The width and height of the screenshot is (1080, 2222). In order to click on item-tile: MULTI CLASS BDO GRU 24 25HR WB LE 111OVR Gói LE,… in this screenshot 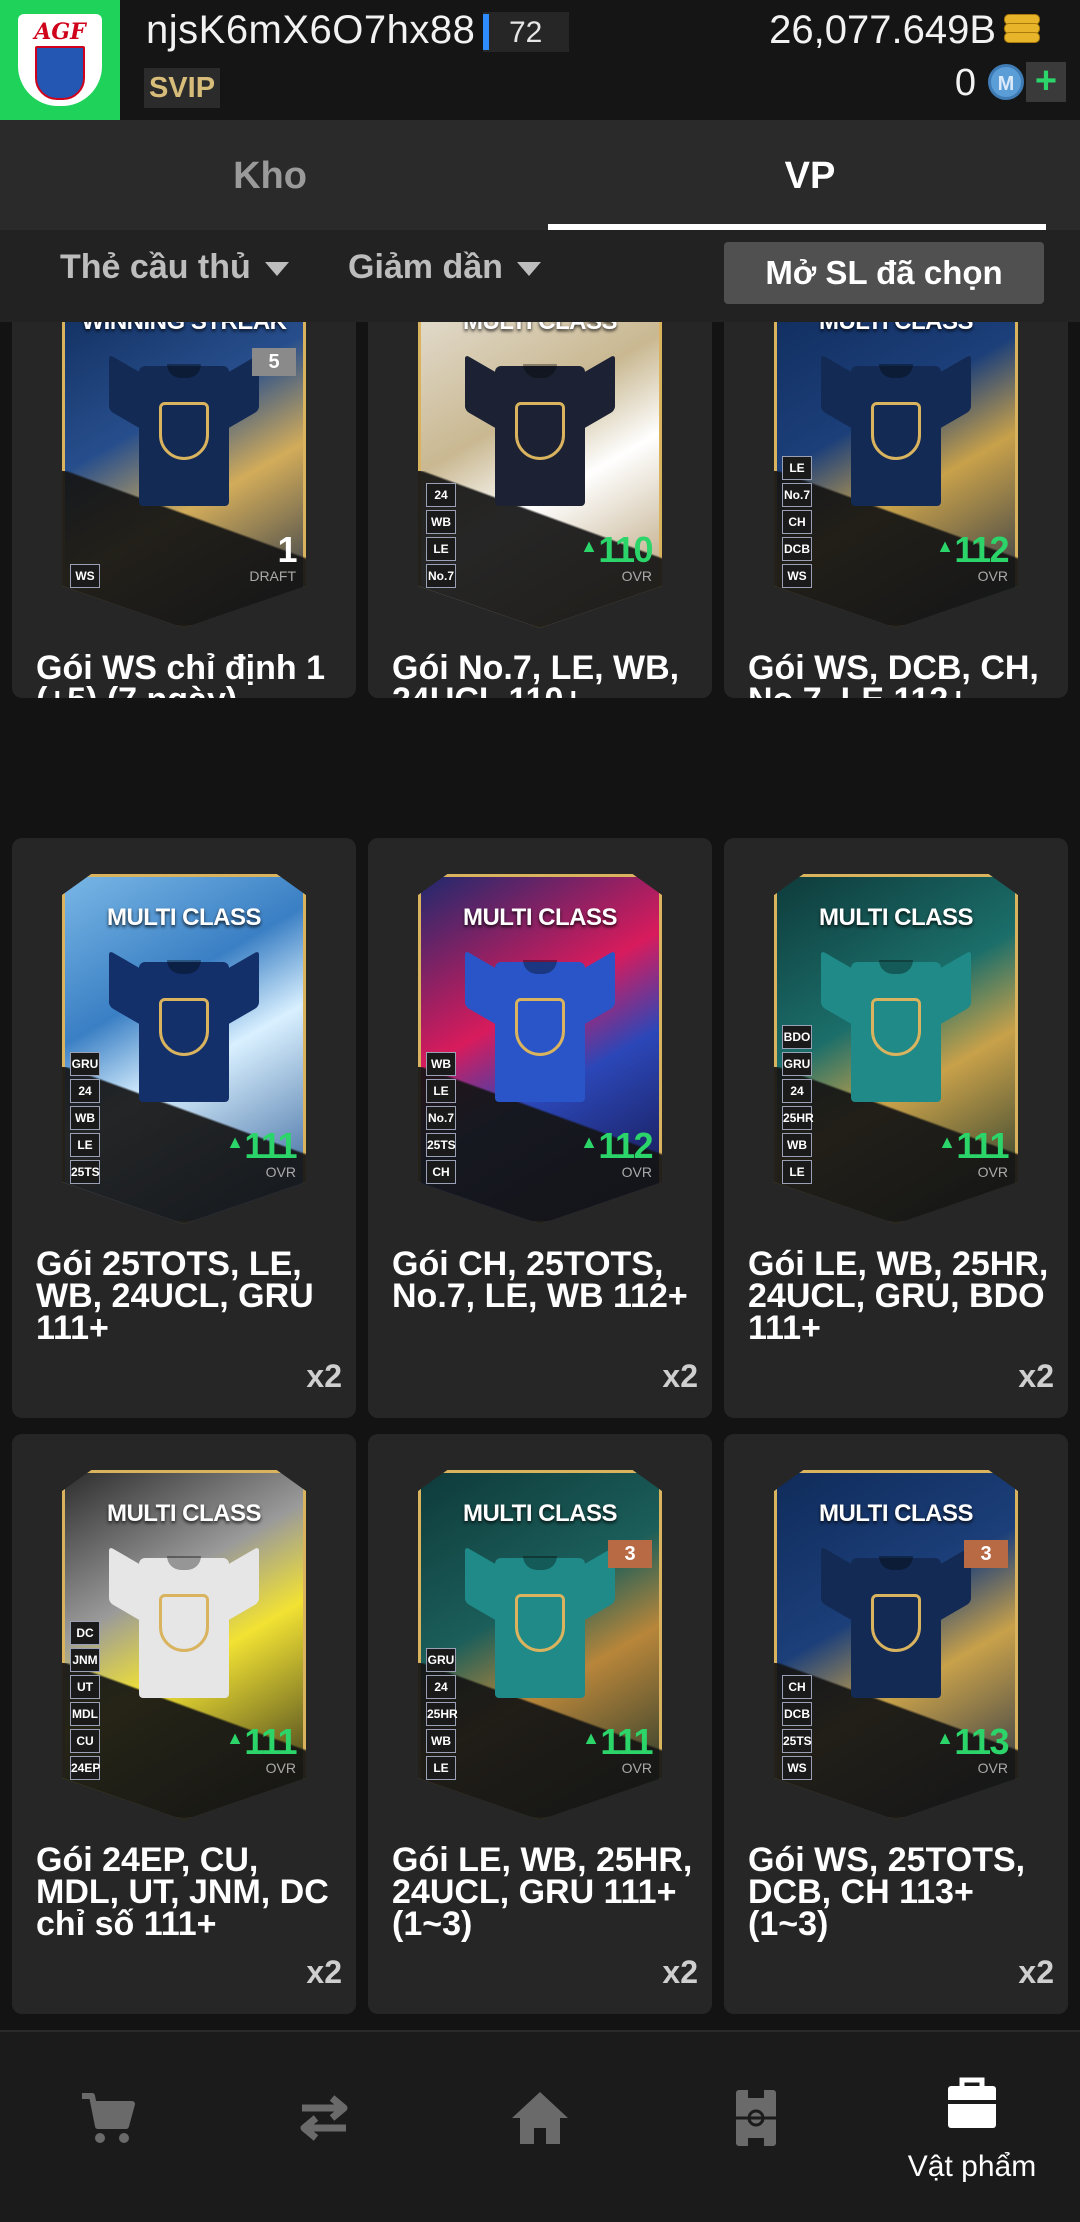, I will do `click(896, 1128)`.